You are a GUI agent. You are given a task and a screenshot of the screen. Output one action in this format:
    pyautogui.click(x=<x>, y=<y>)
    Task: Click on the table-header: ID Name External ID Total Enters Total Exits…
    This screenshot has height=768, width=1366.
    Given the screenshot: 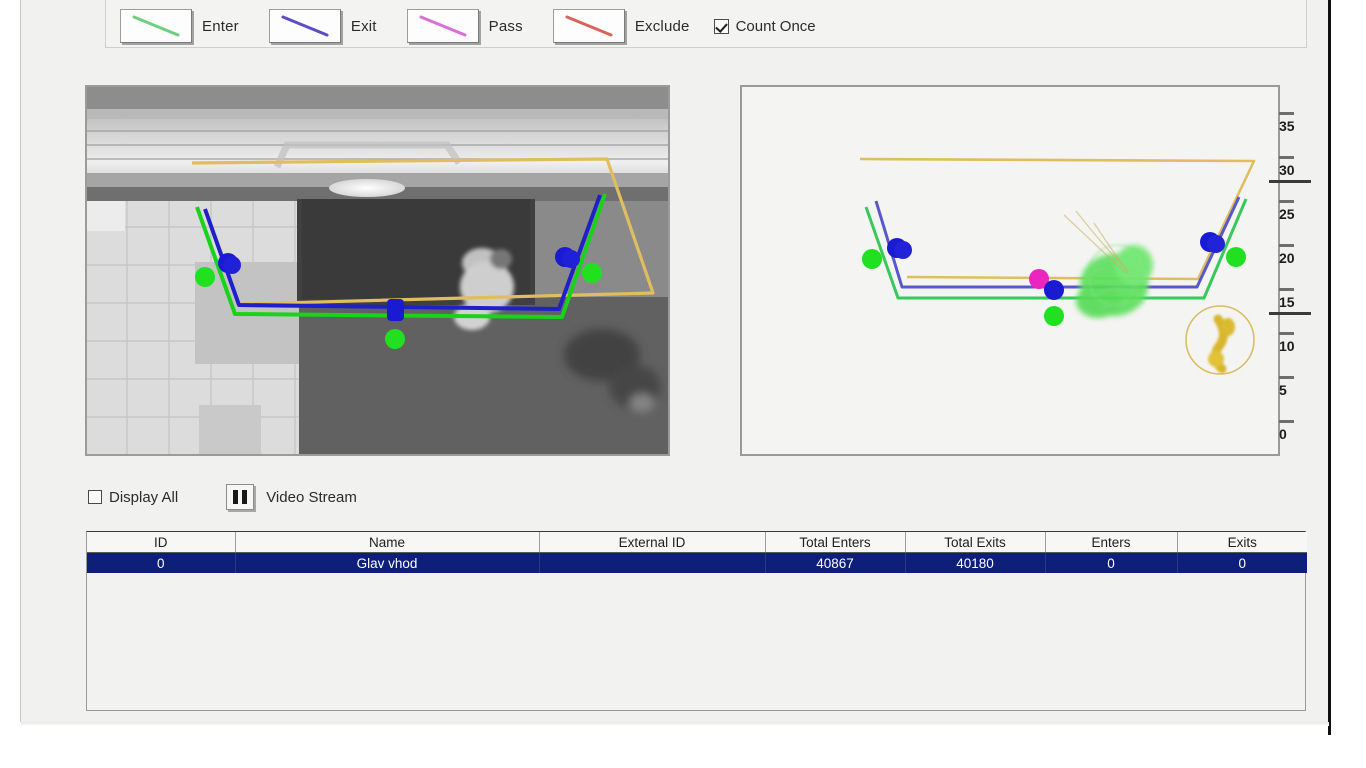 What is the action you would take?
    pyautogui.click(x=697, y=542)
    